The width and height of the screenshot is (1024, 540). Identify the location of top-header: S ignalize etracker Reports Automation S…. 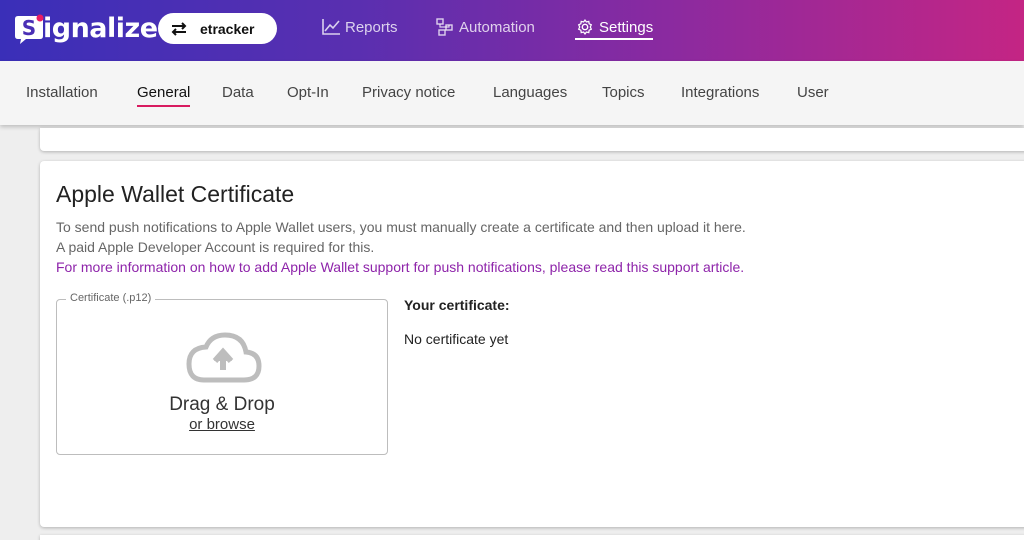
(512, 30).